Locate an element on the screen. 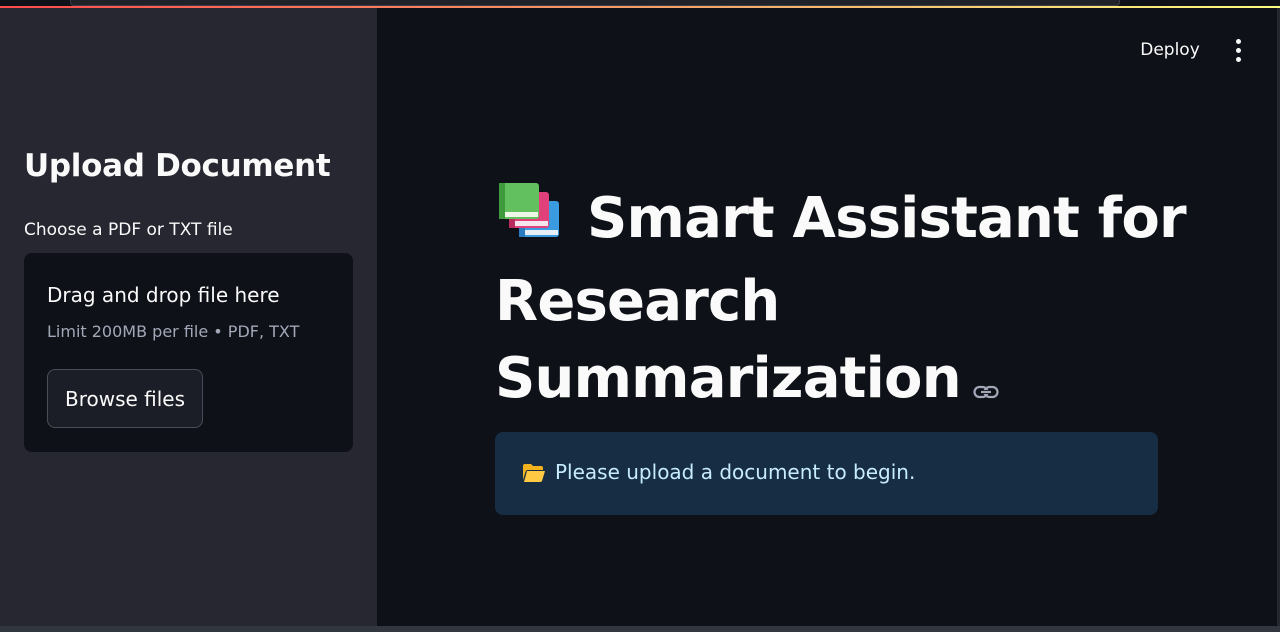  title-line-2: Research is located at coordinates (637, 301).